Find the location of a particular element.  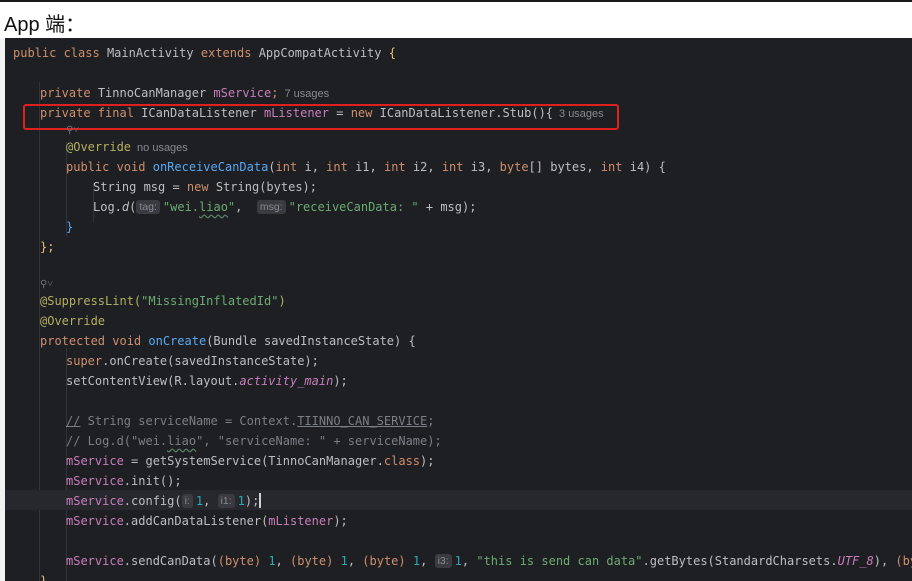

code-line-super: super.onCreate(savedInstanceState); is located at coordinates (192, 361).